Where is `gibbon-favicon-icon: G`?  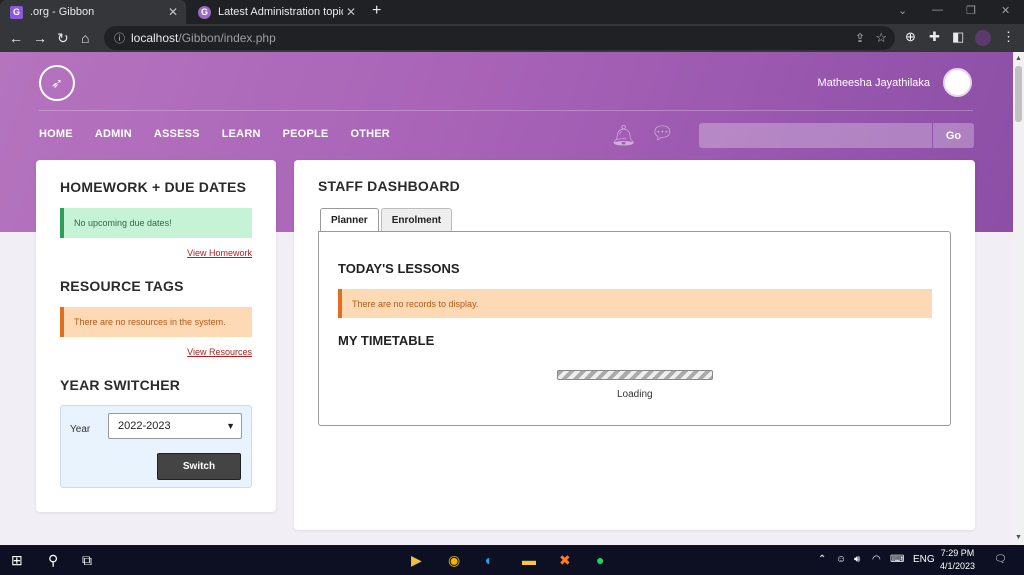
gibbon-favicon-icon: G is located at coordinates (16, 12).